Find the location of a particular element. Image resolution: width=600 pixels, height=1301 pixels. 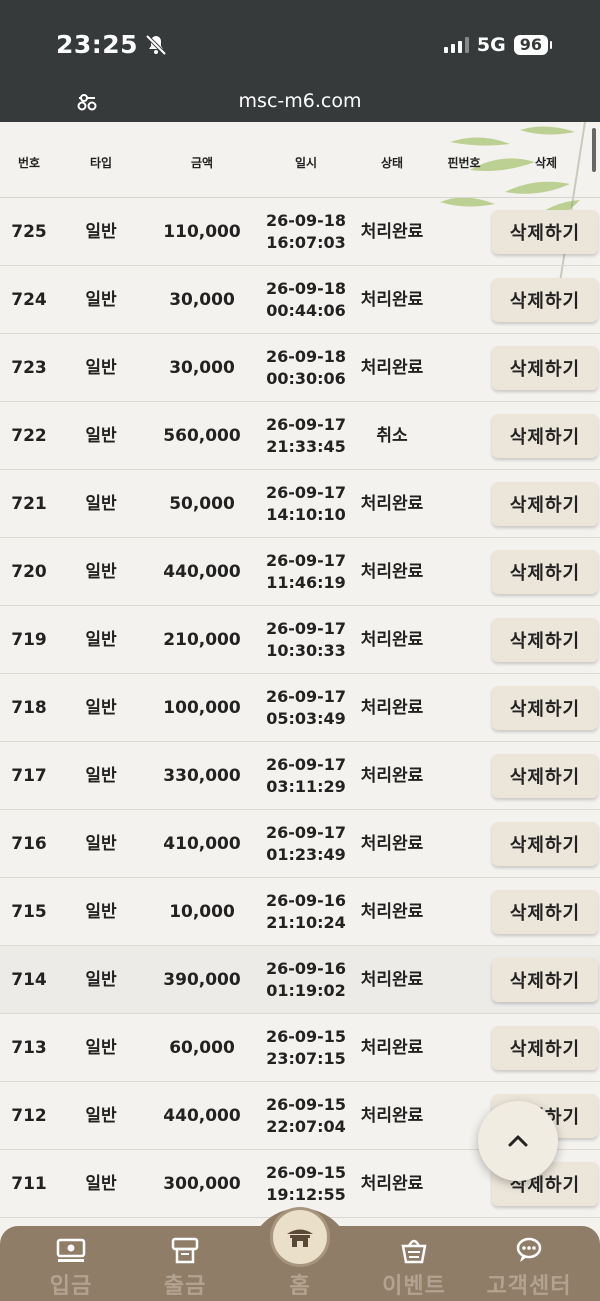

scroll-top-button is located at coordinates (518, 1141).